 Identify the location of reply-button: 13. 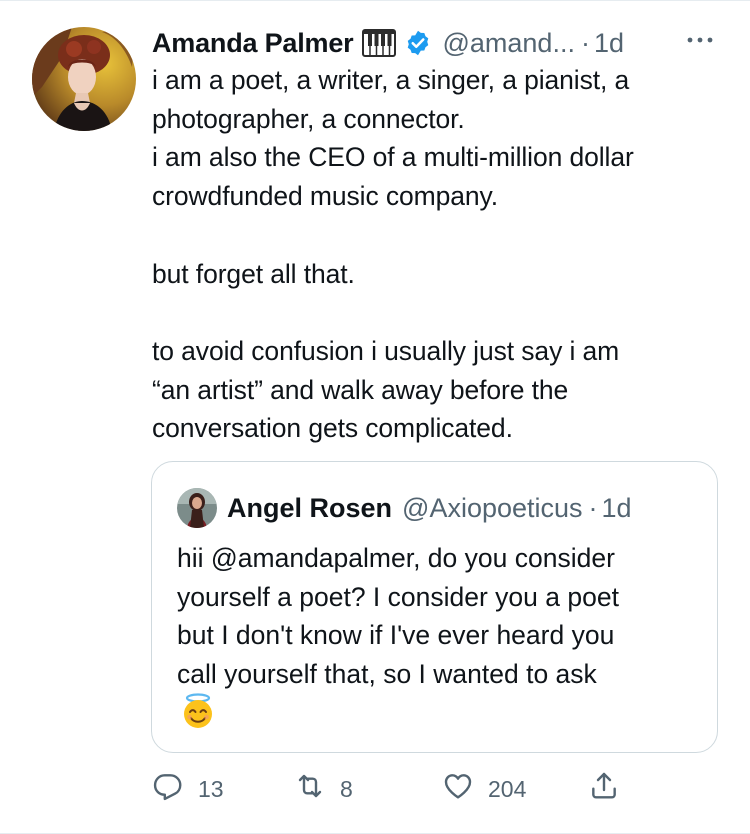
(188, 789).